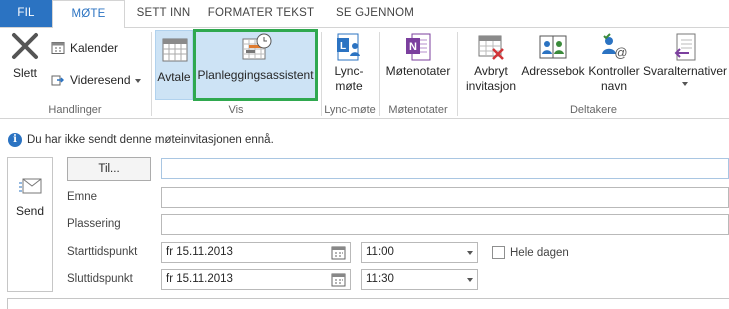 Image resolution: width=729 pixels, height=309 pixels. I want to click on motenotater-button: N Møtenotater, so click(418, 54).